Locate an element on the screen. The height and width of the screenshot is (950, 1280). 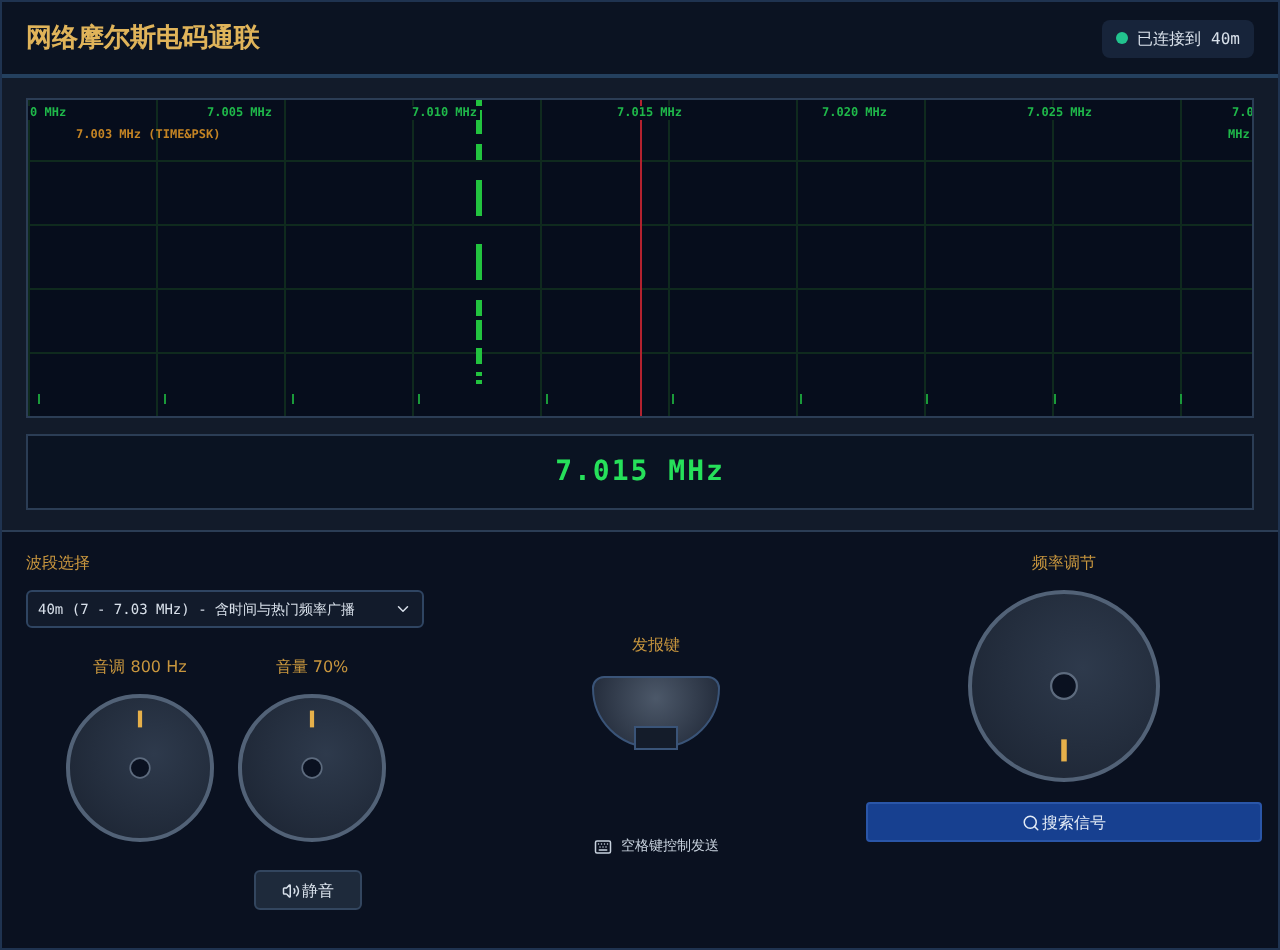
knob-label: 音量 70% is located at coordinates (312, 667).